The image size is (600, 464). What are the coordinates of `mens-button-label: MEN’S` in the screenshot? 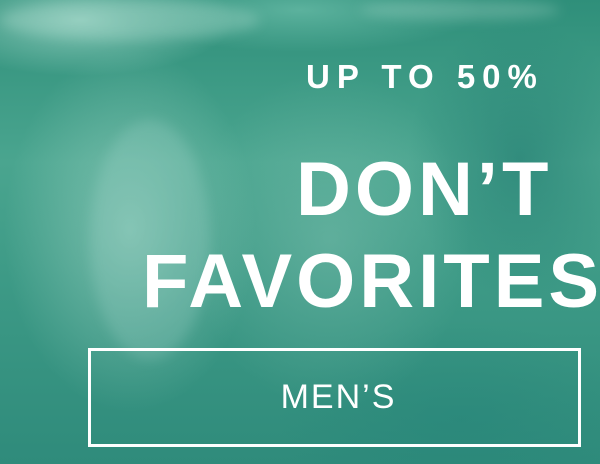 It's located at (338, 397).